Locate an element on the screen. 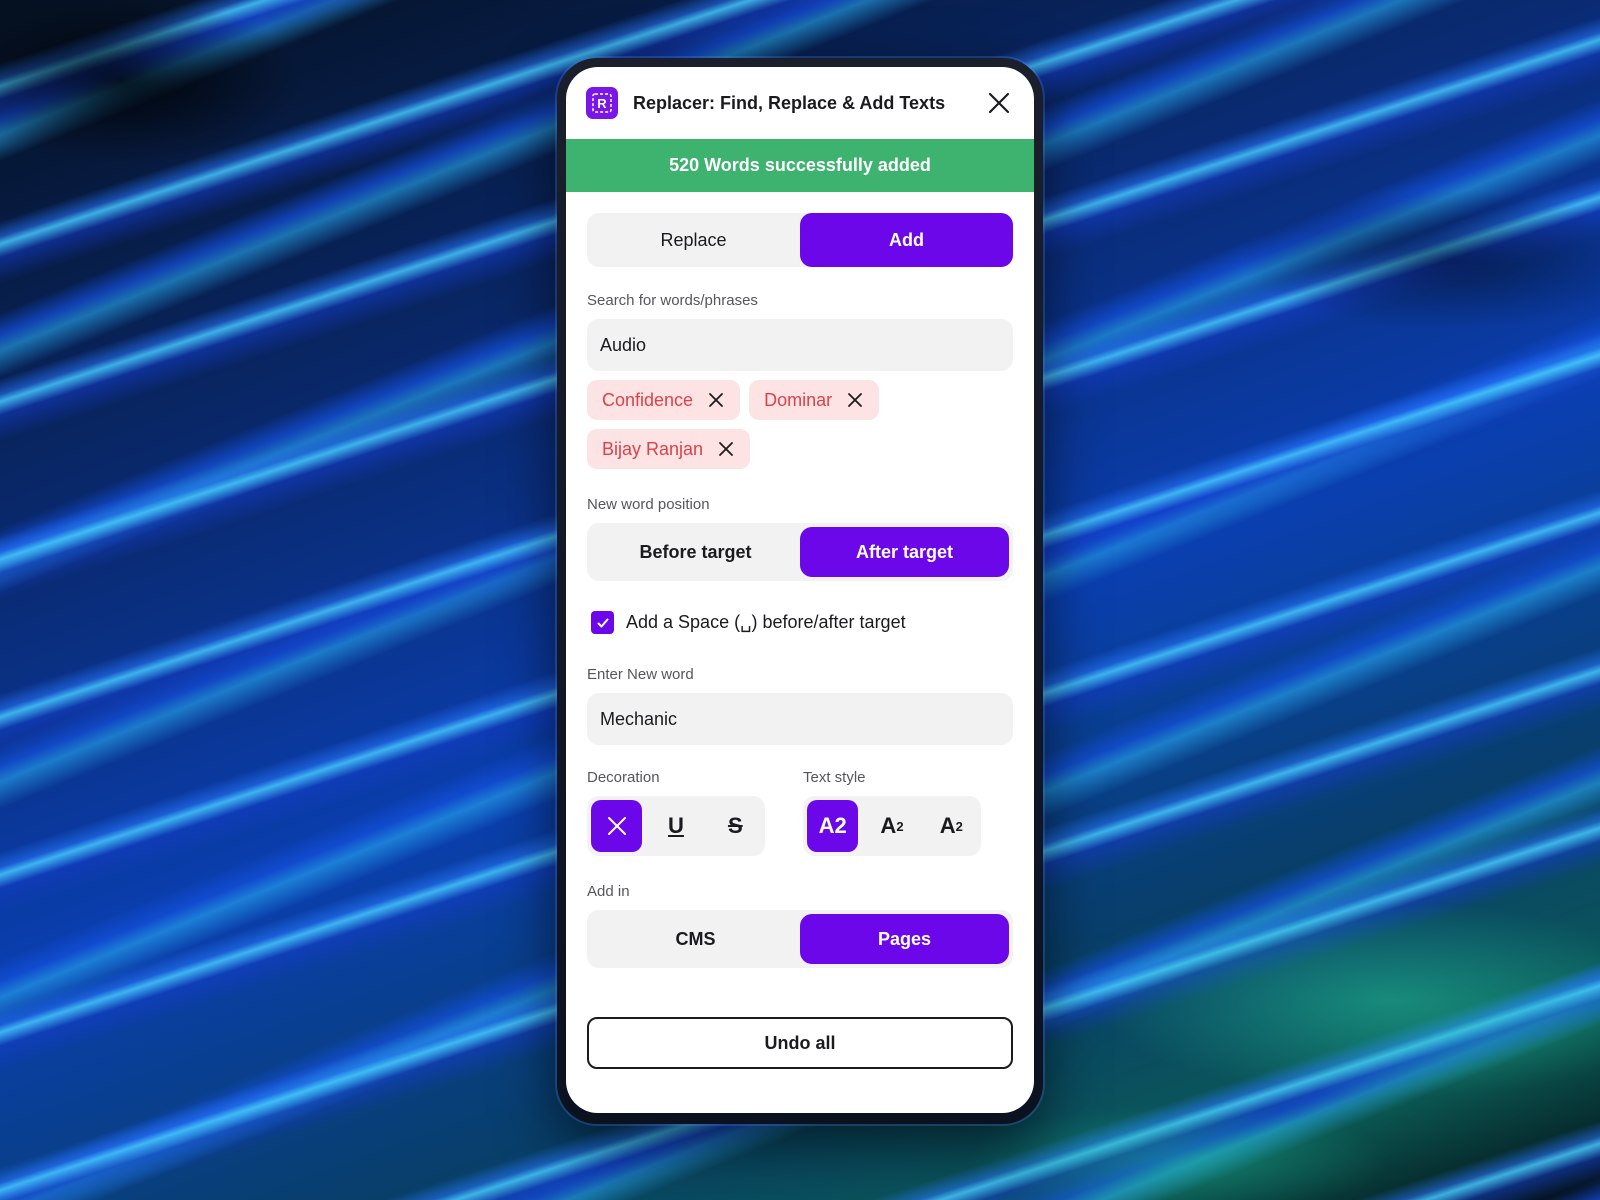 The image size is (1600, 1200). tab-add: Add is located at coordinates (906, 240).